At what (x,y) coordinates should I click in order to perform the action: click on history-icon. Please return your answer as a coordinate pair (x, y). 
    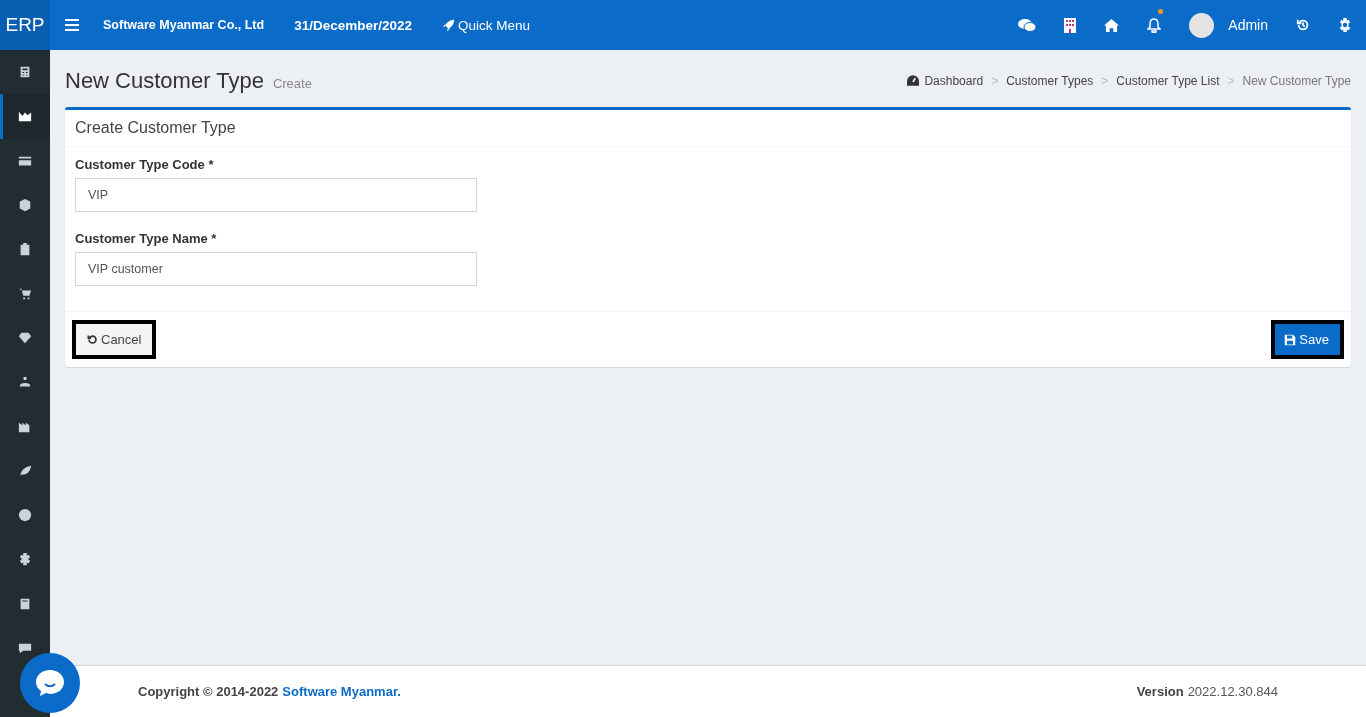
    Looking at the image, I should click on (1303, 25).